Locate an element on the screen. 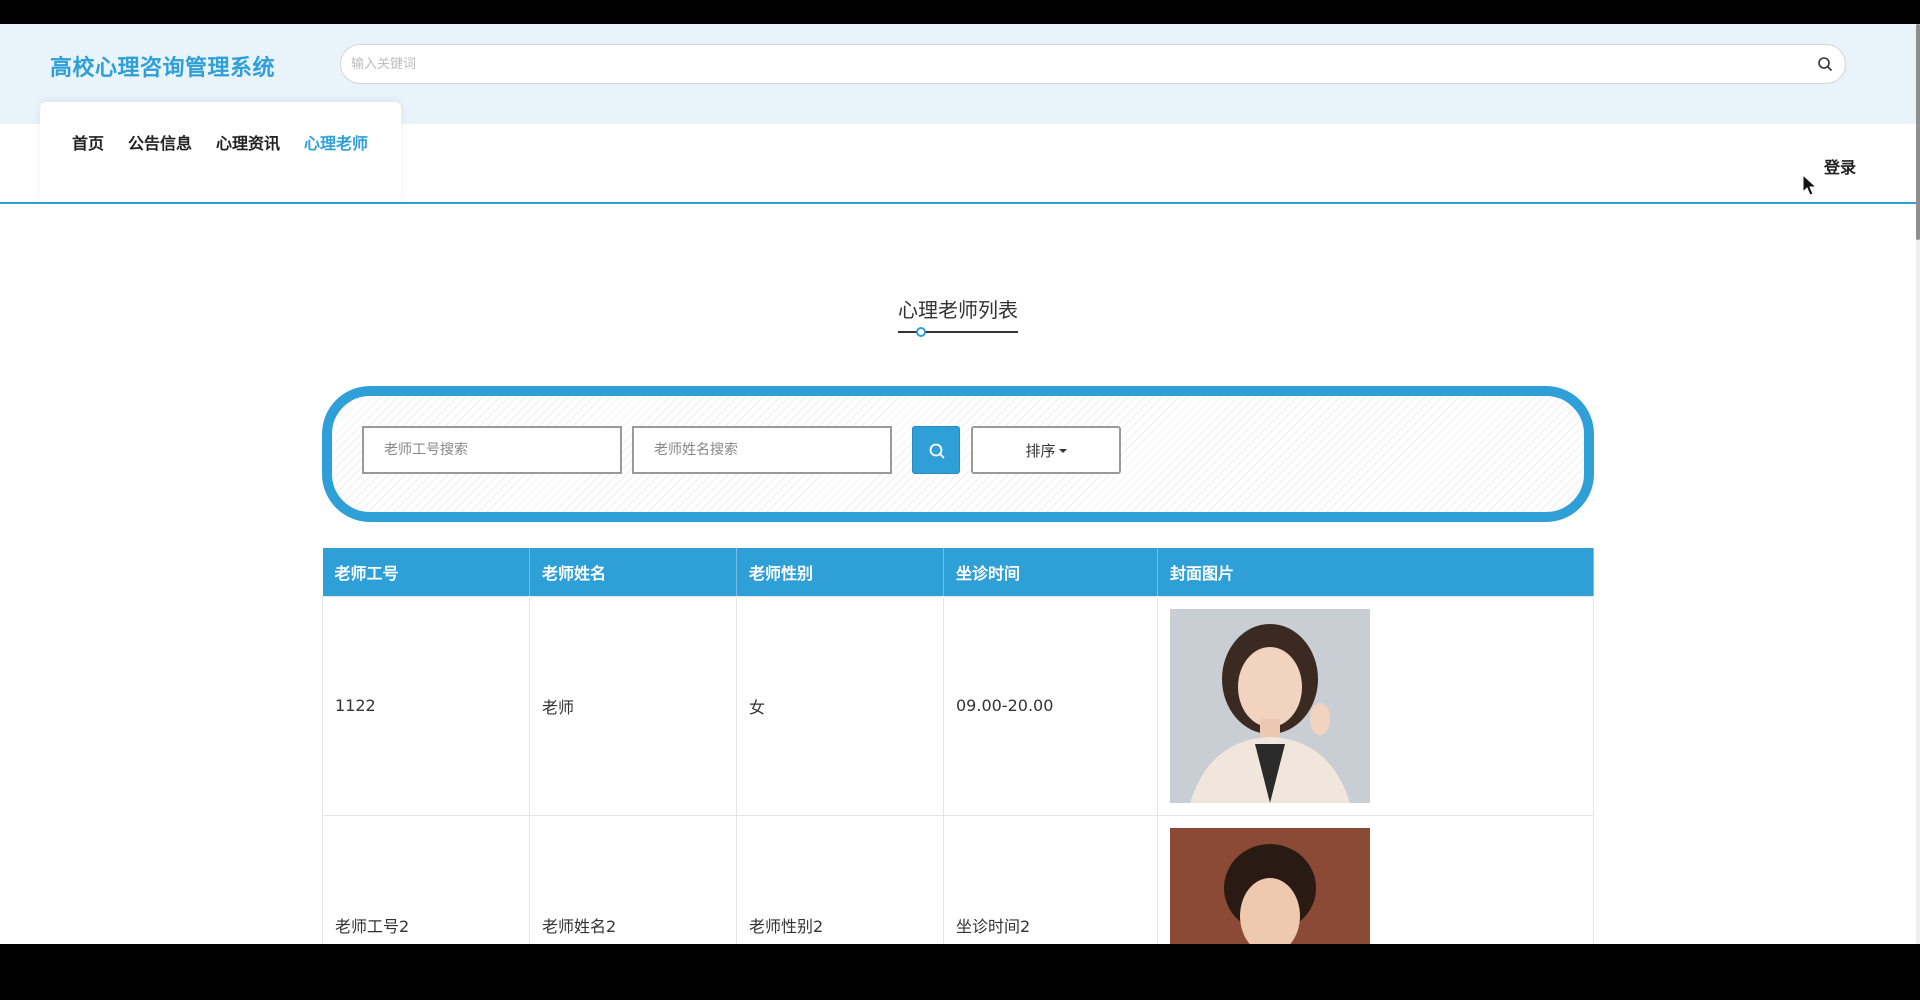 This screenshot has width=1920, height=1000. letterbox-top is located at coordinates (960, 12).